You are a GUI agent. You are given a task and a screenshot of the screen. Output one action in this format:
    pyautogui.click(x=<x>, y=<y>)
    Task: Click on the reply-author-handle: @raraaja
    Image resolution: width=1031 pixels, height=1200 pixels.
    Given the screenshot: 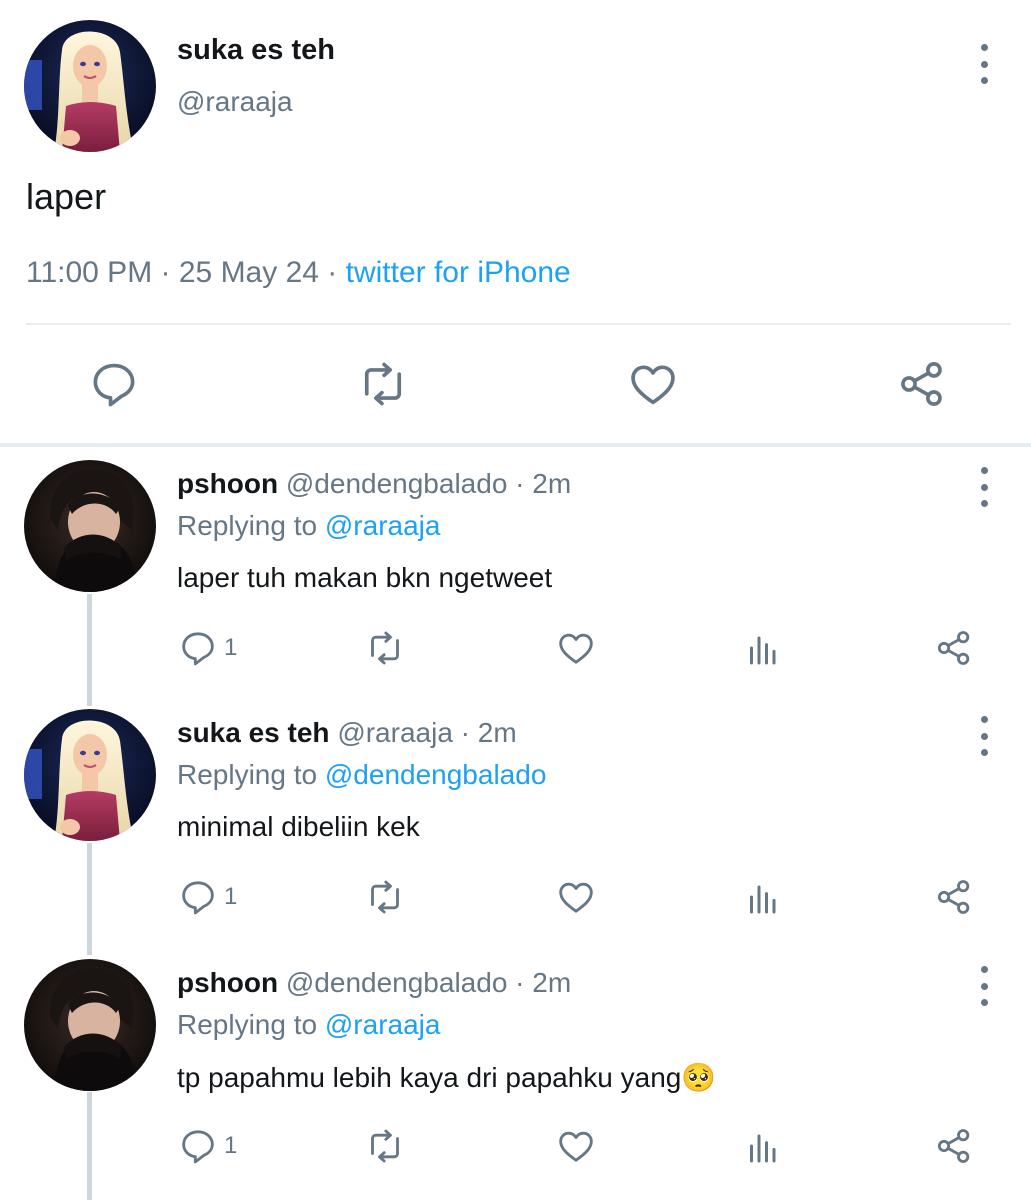 What is the action you would take?
    pyautogui.click(x=395, y=732)
    